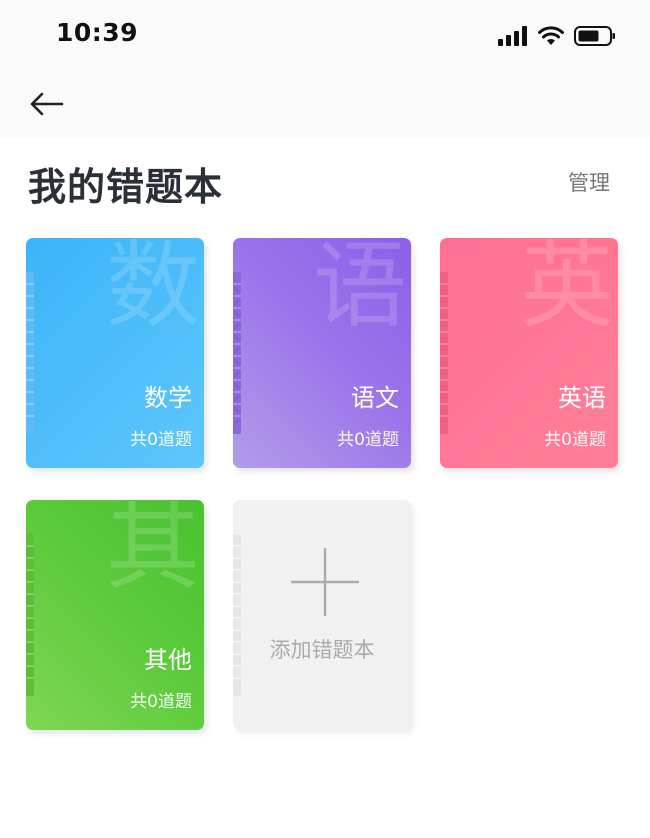 This screenshot has height=838, width=650. What do you see at coordinates (512, 36) in the screenshot?
I see `signal-icon` at bounding box center [512, 36].